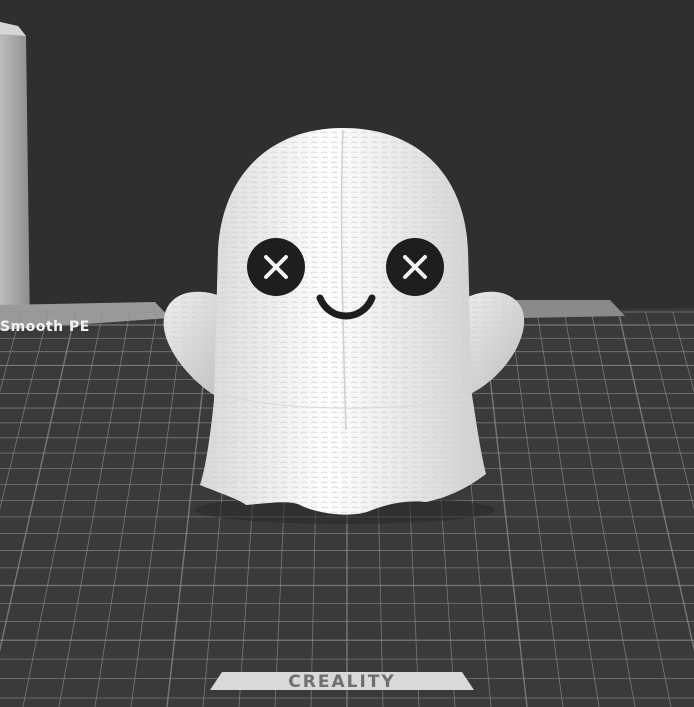 This screenshot has width=694, height=707. Describe the element at coordinates (276, 267) in the screenshot. I see `ghost-left-eye` at that location.